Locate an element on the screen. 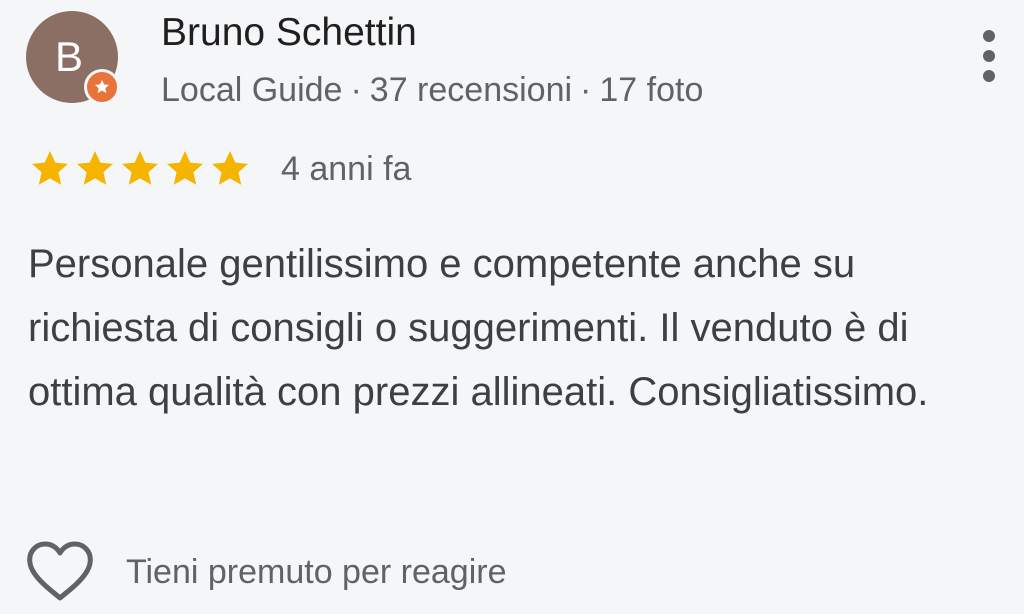 This screenshot has height=614, width=1024. react-label: Tieni premuto per reagire is located at coordinates (316, 571).